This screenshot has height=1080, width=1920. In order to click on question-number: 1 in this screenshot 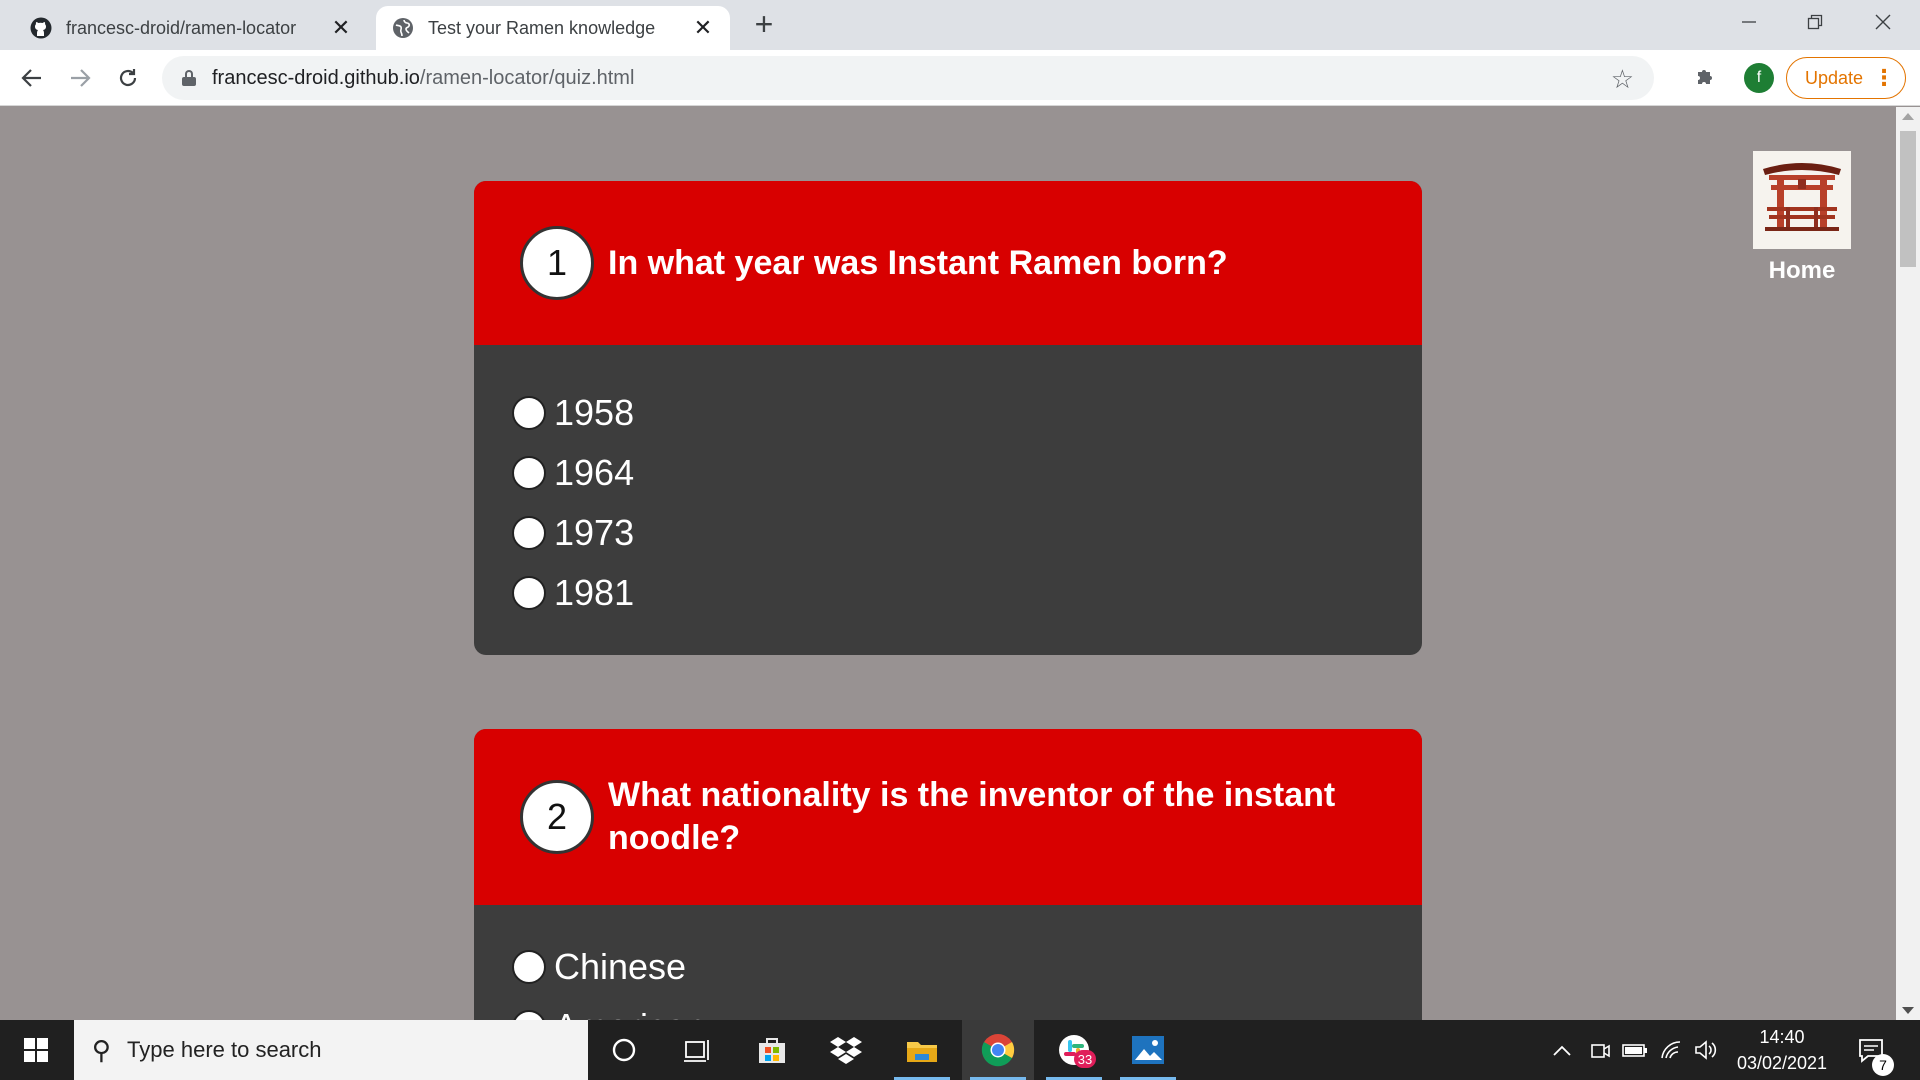, I will do `click(557, 263)`.